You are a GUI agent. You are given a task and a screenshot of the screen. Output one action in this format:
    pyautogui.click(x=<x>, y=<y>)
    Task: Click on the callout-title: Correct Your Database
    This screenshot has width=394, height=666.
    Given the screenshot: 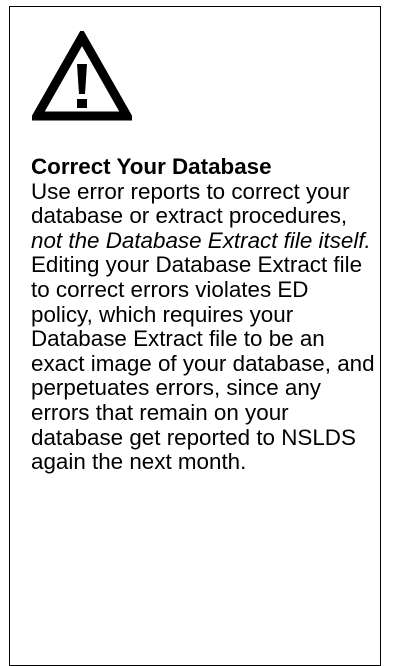 What is the action you would take?
    pyautogui.click(x=151, y=166)
    